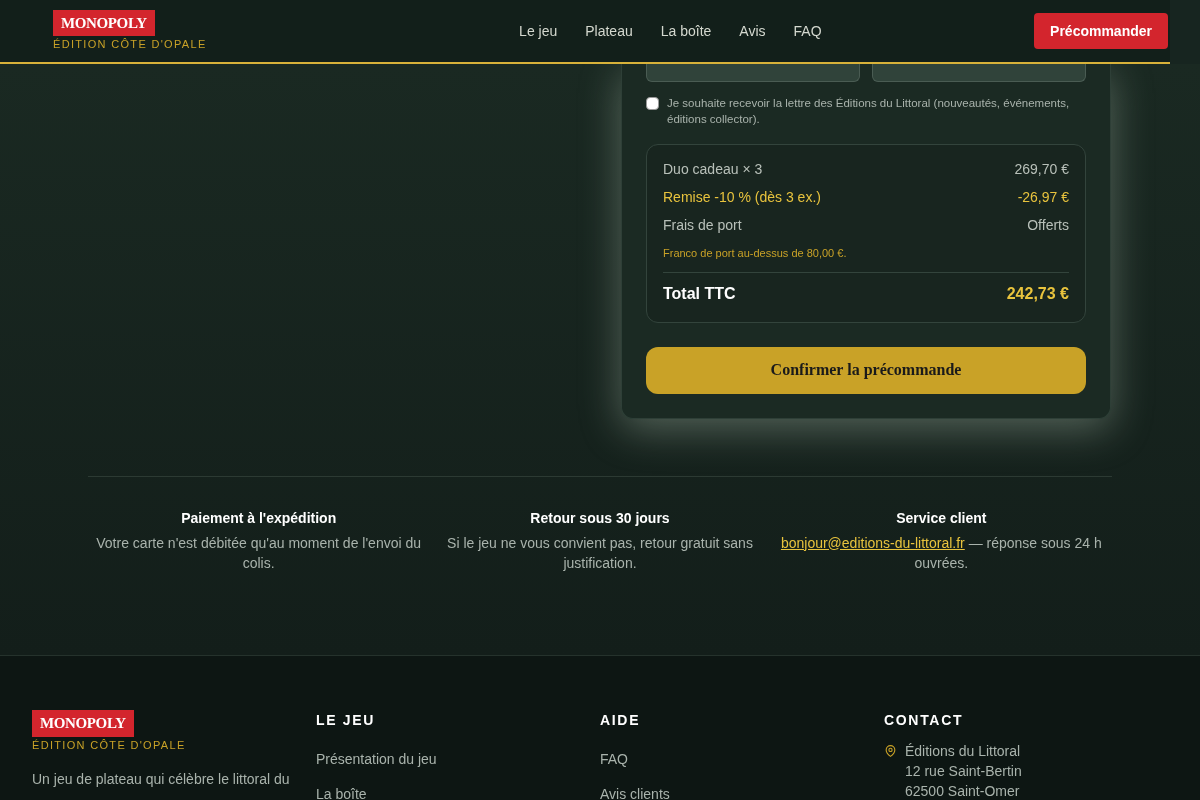  I want to click on footer-heading: CONTACT, so click(924, 720).